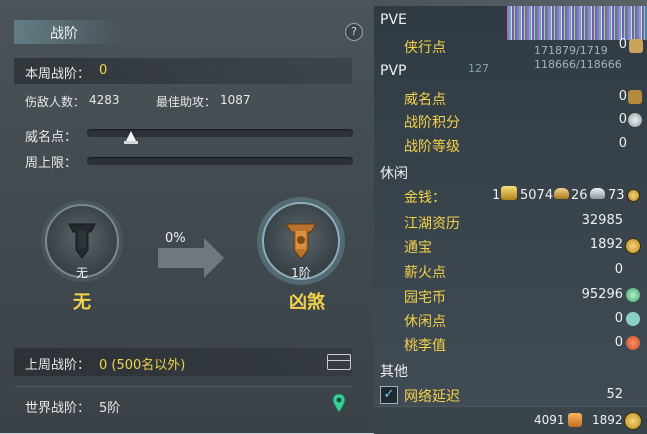  Describe the element at coordinates (354, 32) in the screenshot. I see `help-button: ?` at that location.